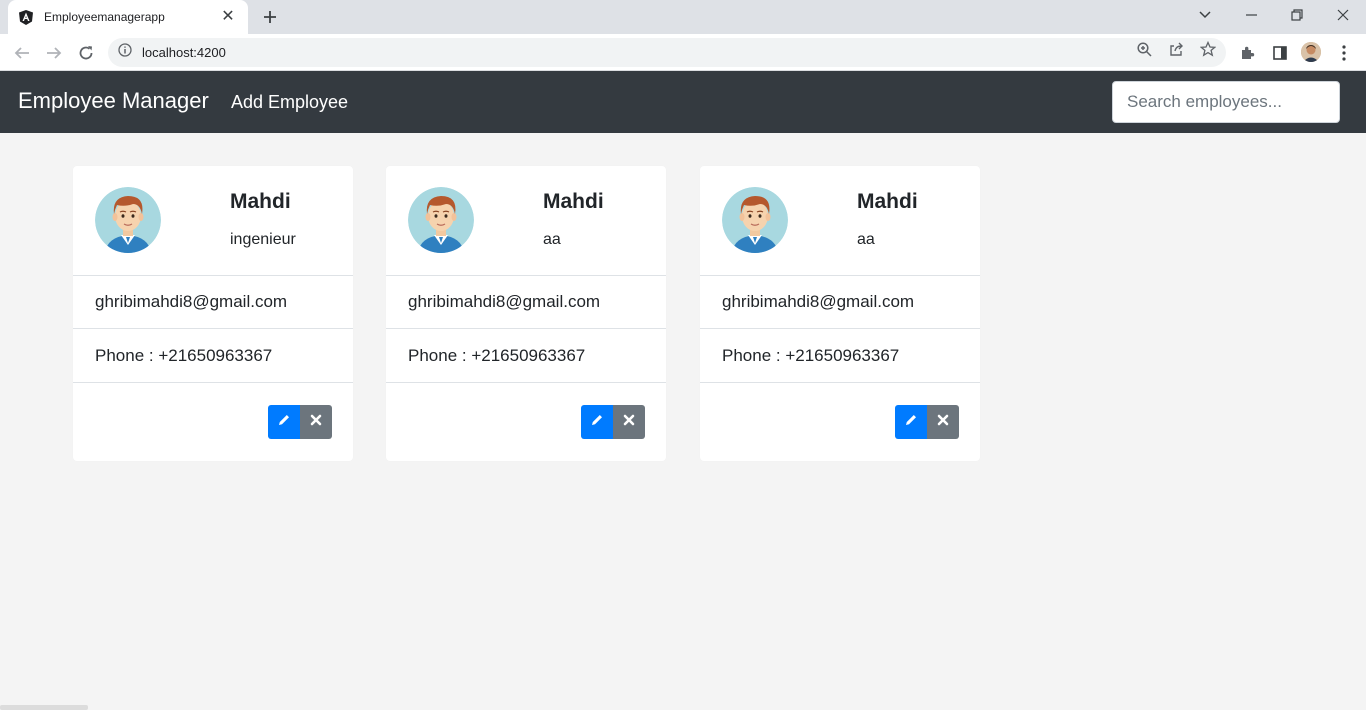  What do you see at coordinates (184, 52) in the screenshot?
I see `url-text: localhost:4200` at bounding box center [184, 52].